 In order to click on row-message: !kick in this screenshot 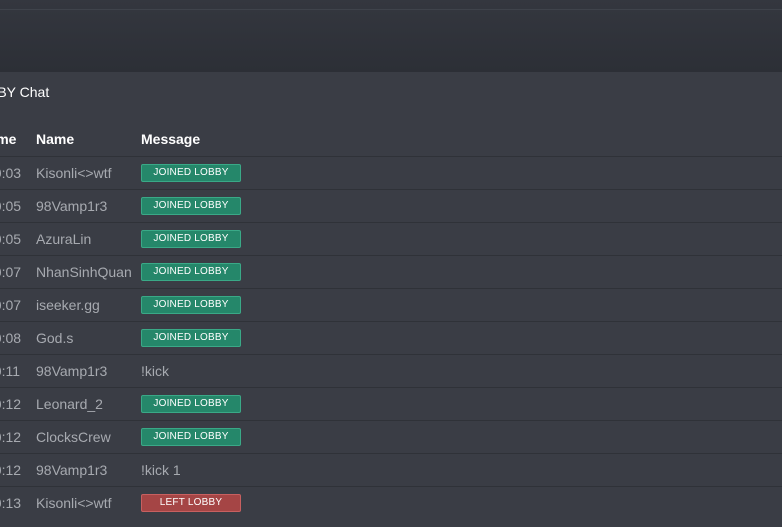, I will do `click(155, 371)`.